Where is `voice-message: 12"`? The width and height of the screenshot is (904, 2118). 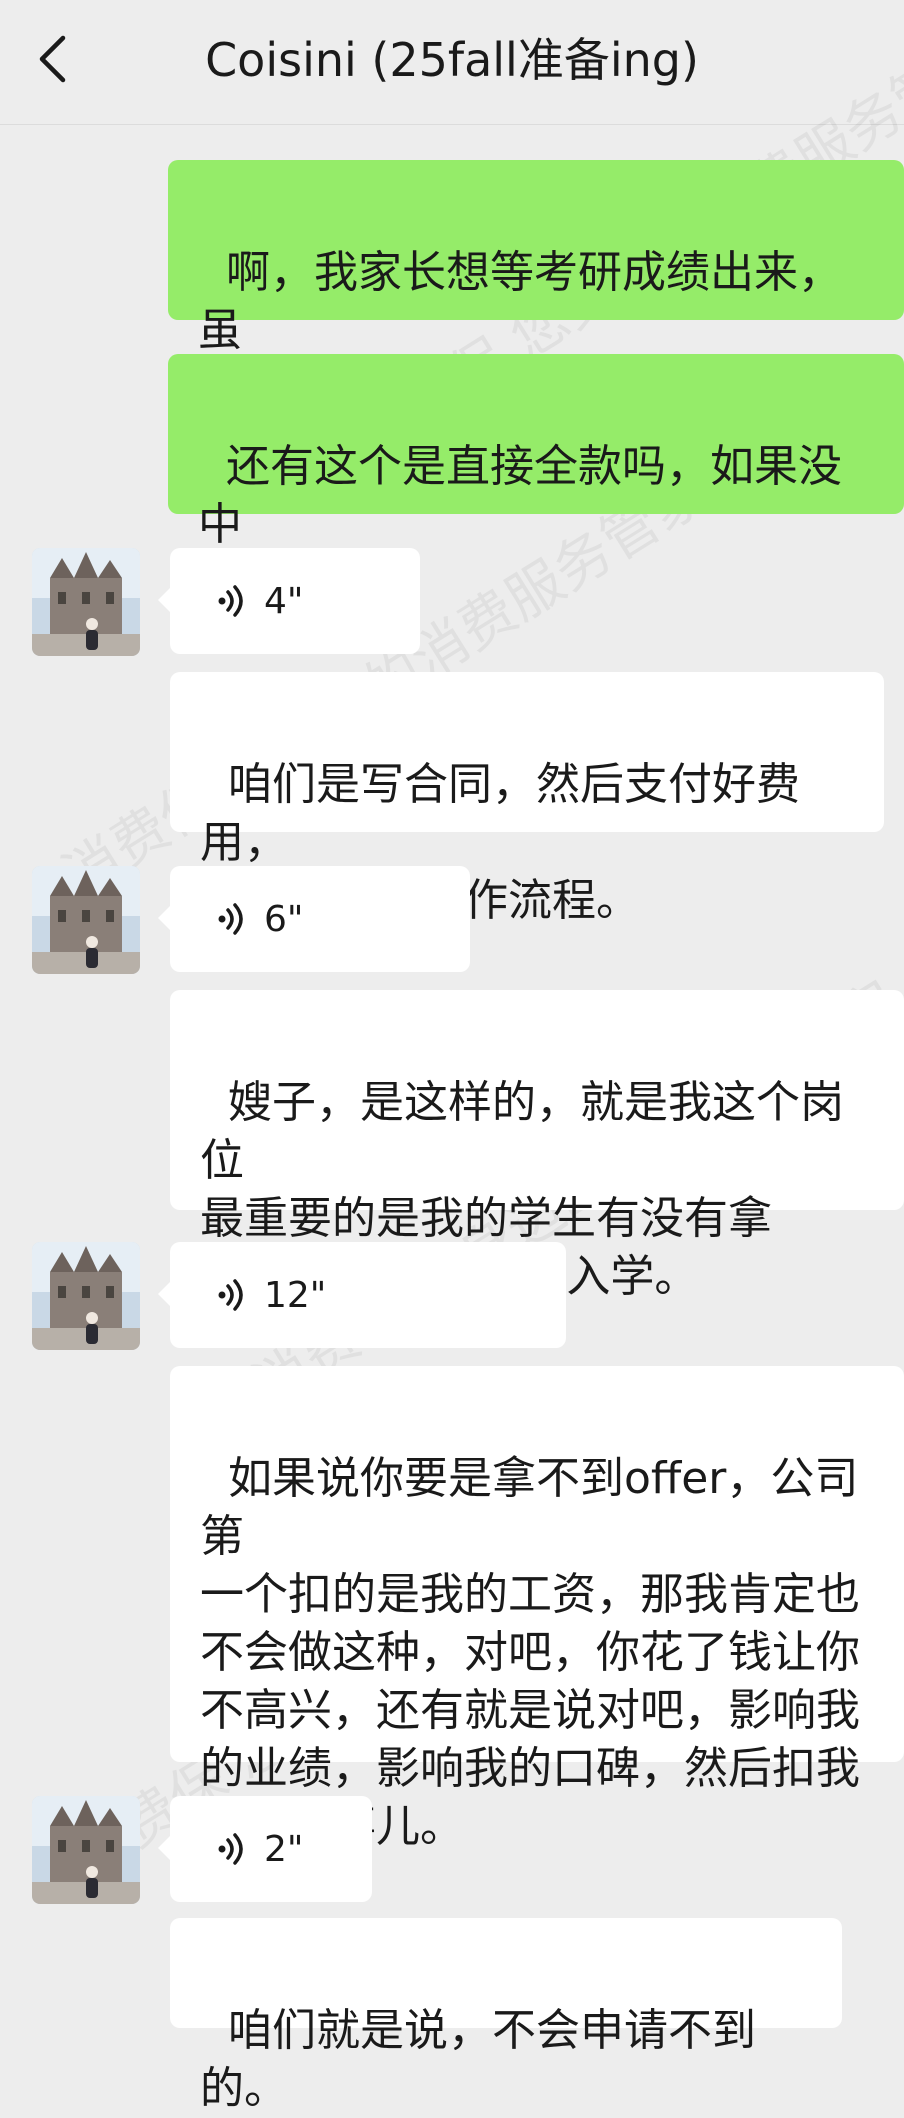
voice-message: 12" is located at coordinates (362, 1295).